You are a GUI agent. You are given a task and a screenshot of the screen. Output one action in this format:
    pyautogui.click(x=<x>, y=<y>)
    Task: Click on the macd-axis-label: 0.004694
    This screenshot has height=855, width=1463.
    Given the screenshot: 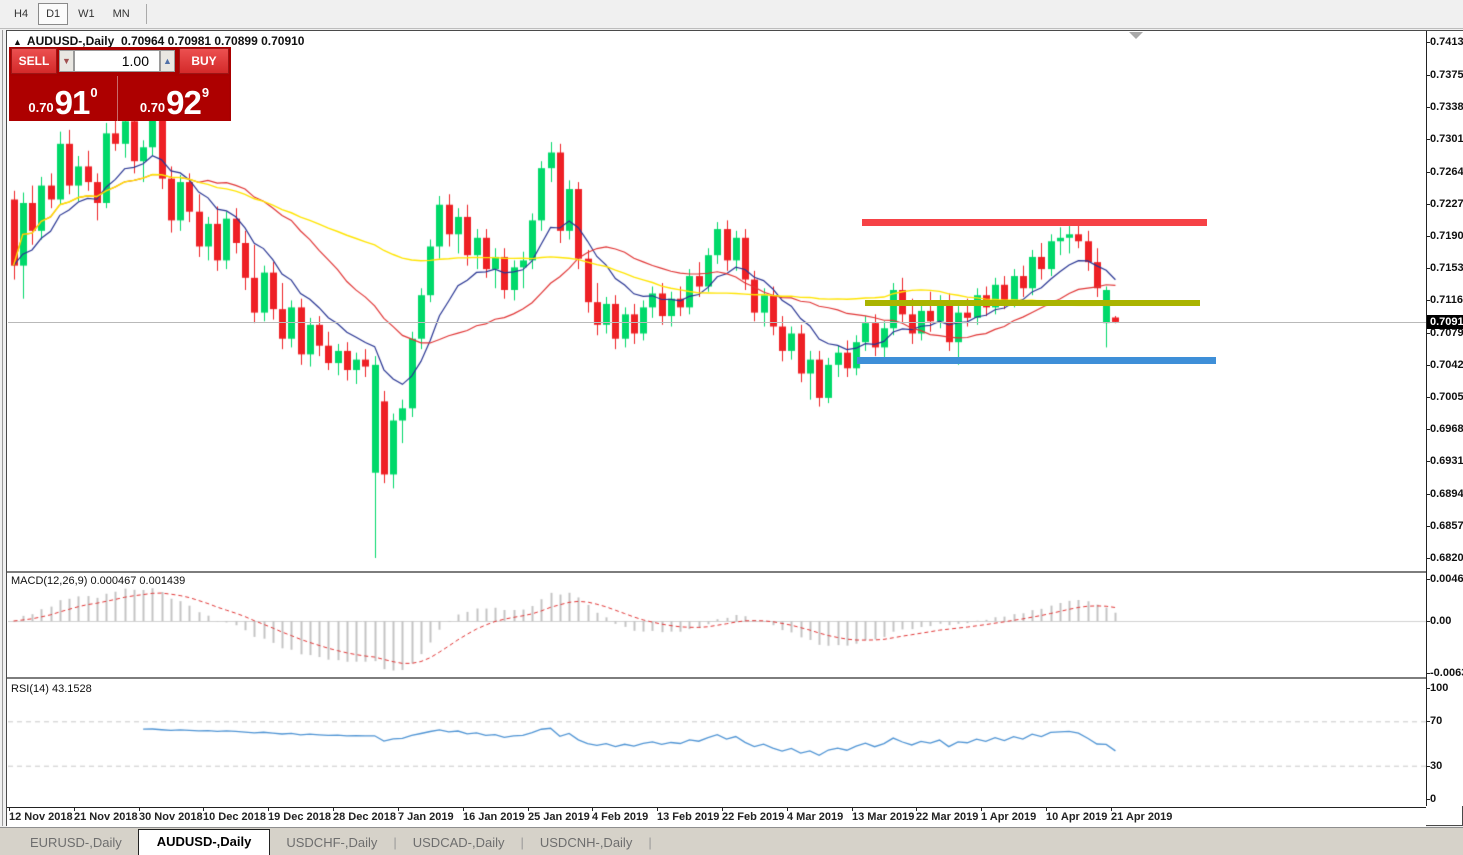 What is the action you would take?
    pyautogui.click(x=1446, y=579)
    